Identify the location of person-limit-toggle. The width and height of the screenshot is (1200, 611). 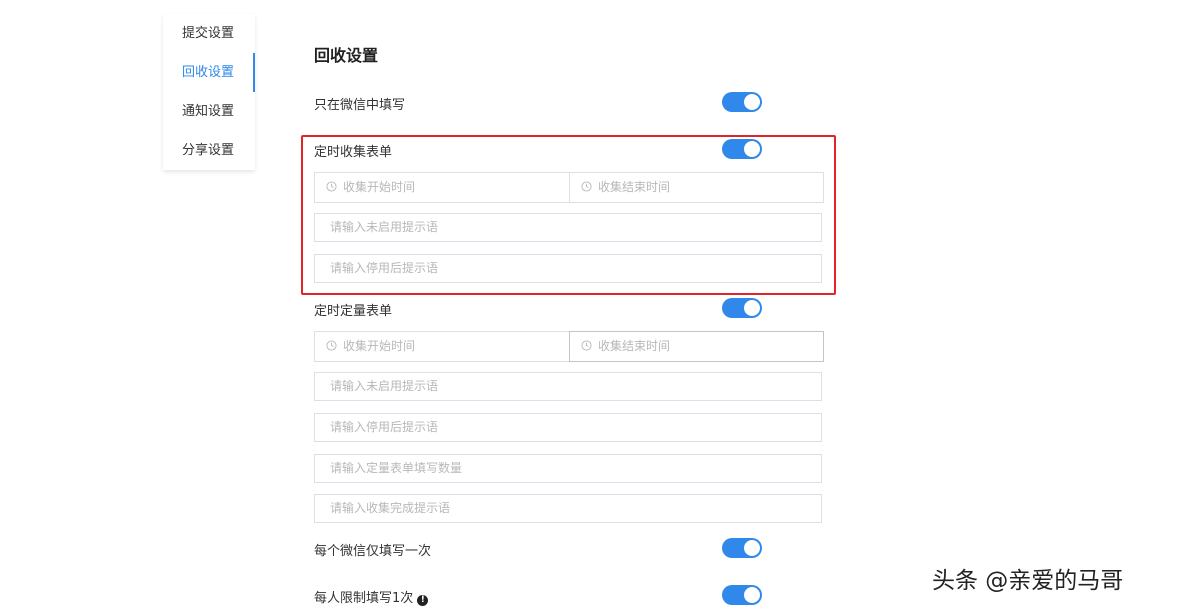
(742, 595).